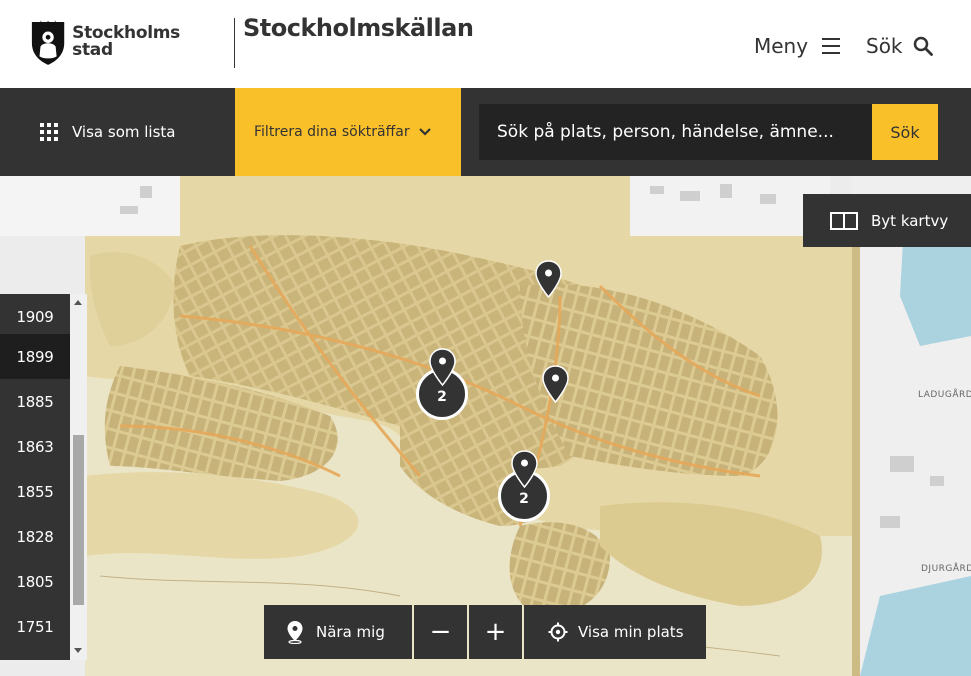  I want to click on hamburger-icon, so click(831, 46).